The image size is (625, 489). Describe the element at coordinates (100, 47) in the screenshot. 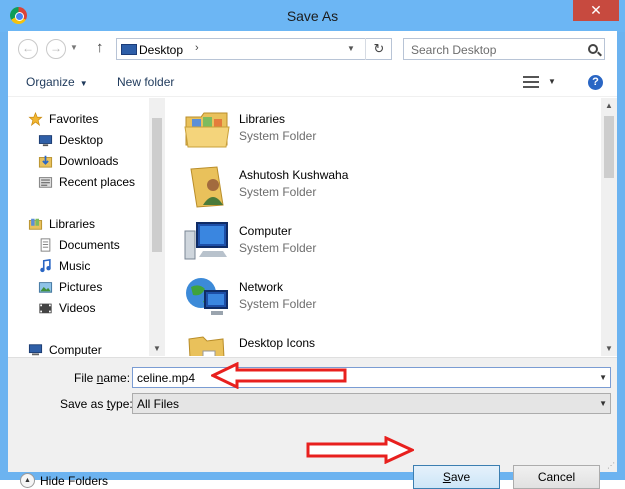

I see `up-button: ↑` at that location.